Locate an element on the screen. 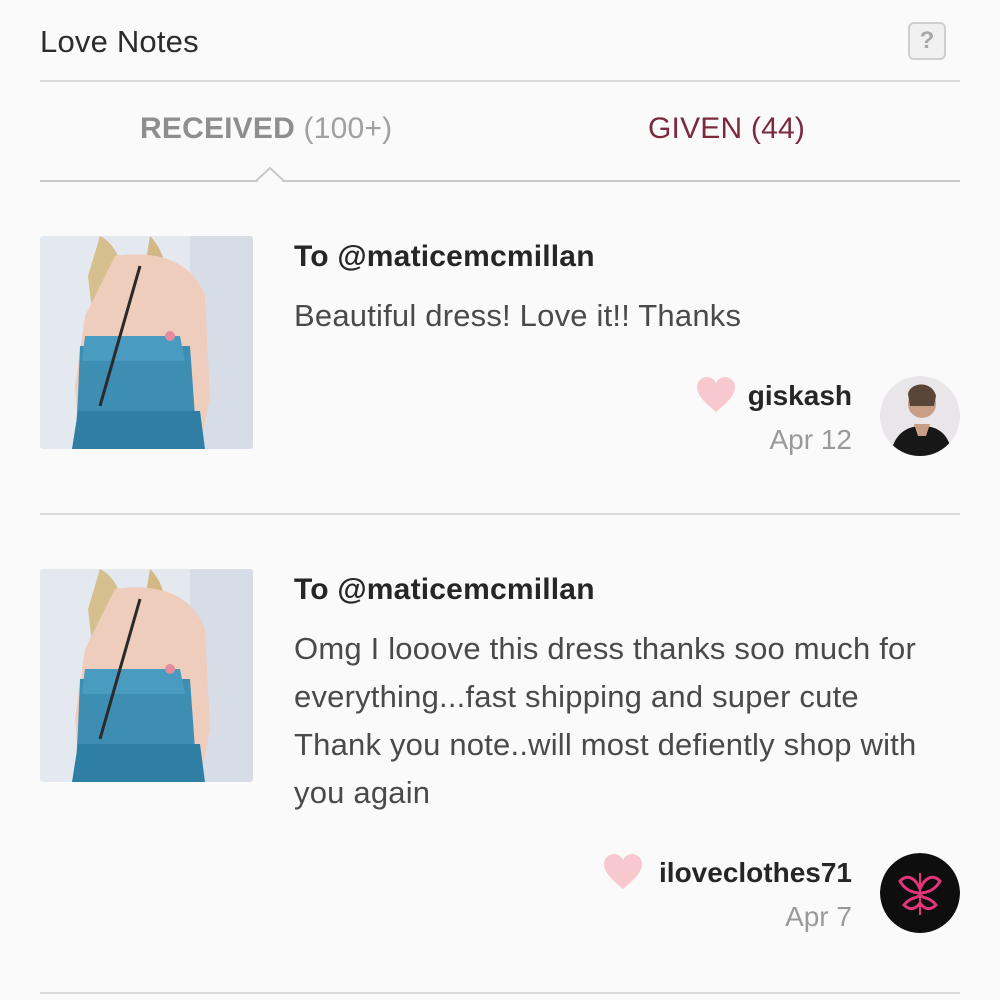 The width and height of the screenshot is (1000, 1000). tab-received-label: RECEIVED is located at coordinates (217, 128).